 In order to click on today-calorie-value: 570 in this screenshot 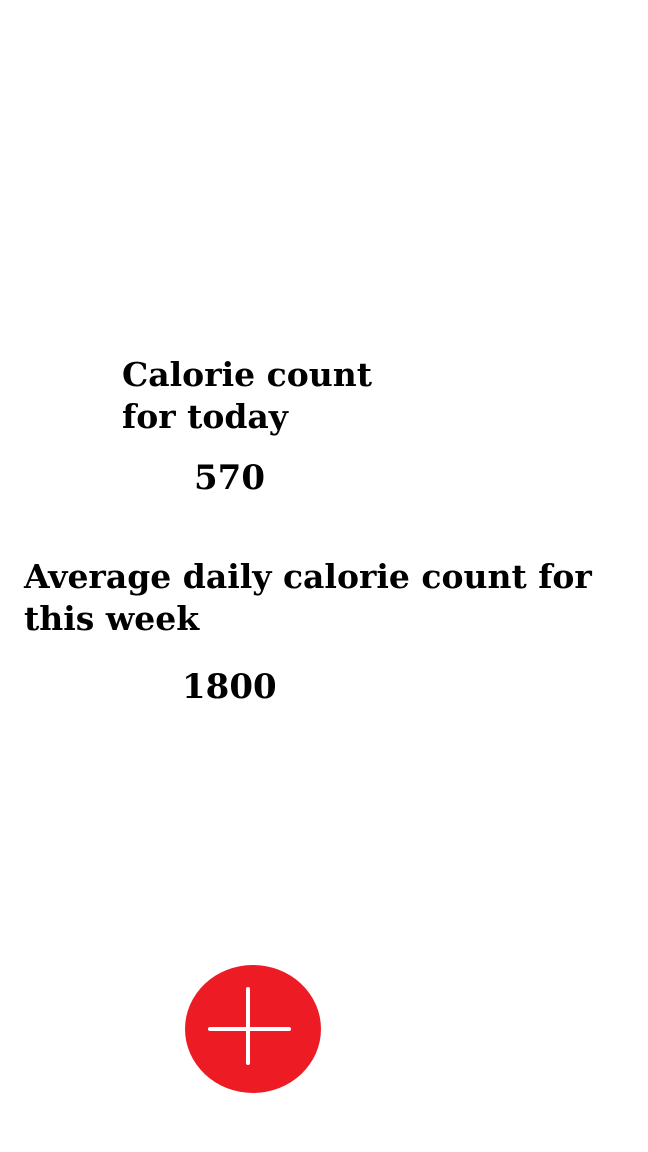, I will do `click(229, 478)`.